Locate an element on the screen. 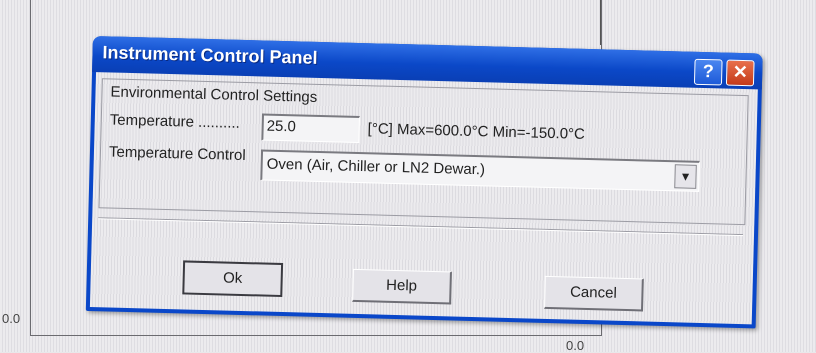 The height and width of the screenshot is (353, 816). help-icon: ? is located at coordinates (708, 72).